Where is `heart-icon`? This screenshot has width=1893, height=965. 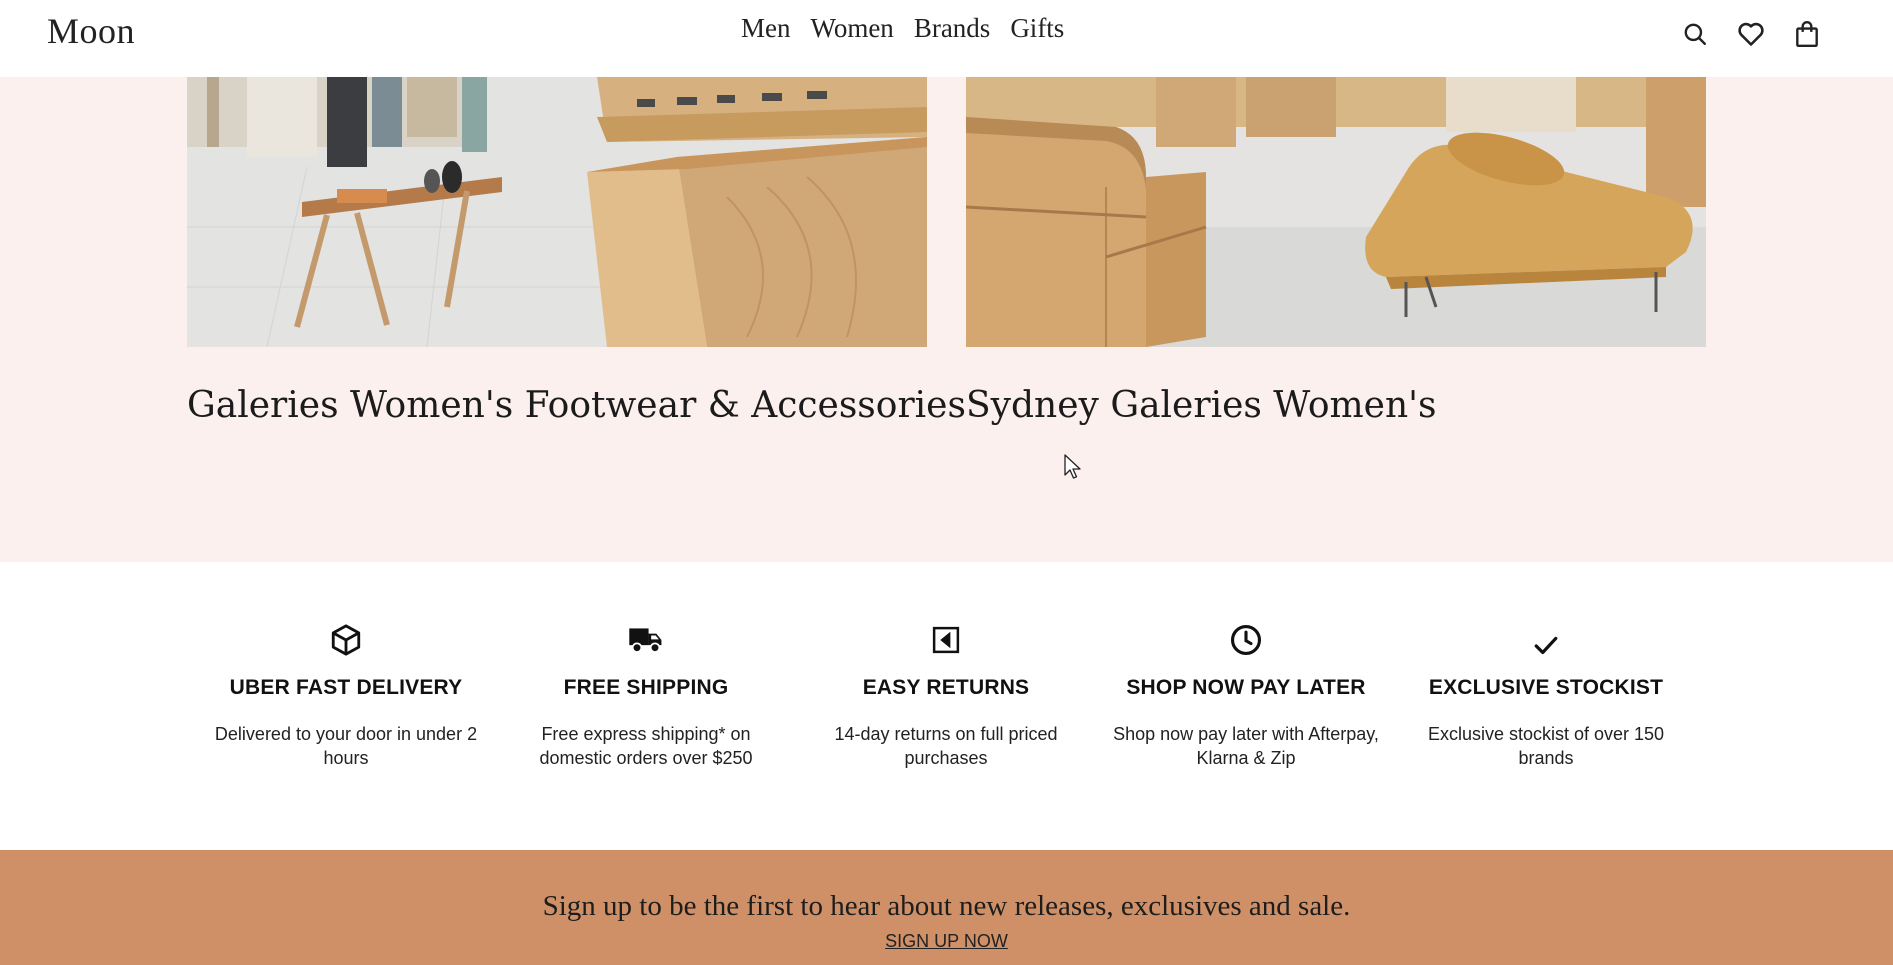 heart-icon is located at coordinates (1751, 34).